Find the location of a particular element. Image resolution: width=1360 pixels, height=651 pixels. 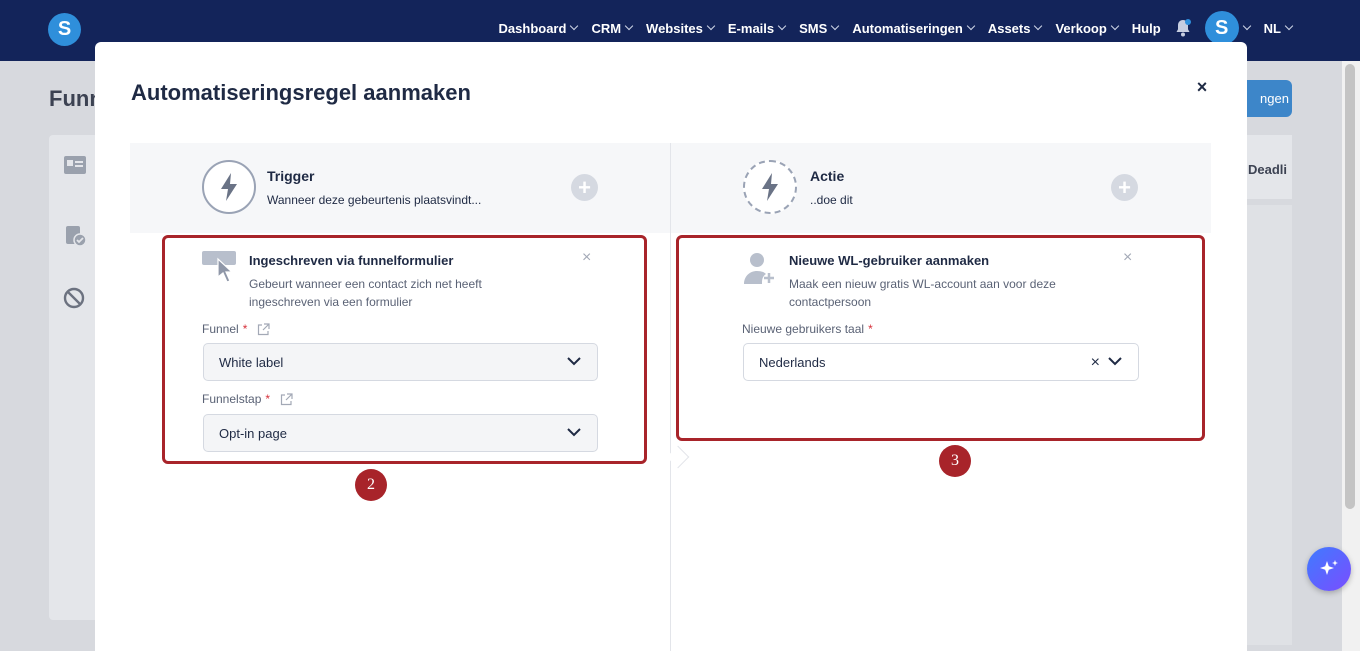

language-select: Nederlands × is located at coordinates (941, 362).